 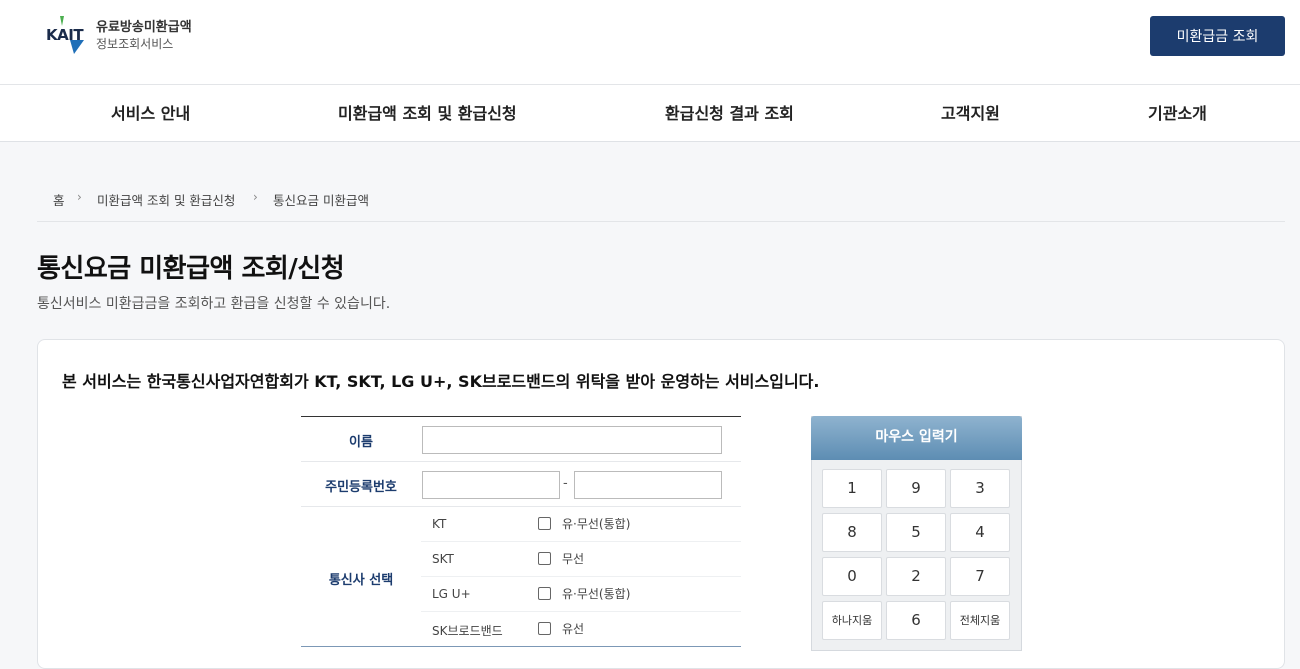 What do you see at coordinates (361, 487) in the screenshot?
I see `jumin-label: 주민등록번호` at bounding box center [361, 487].